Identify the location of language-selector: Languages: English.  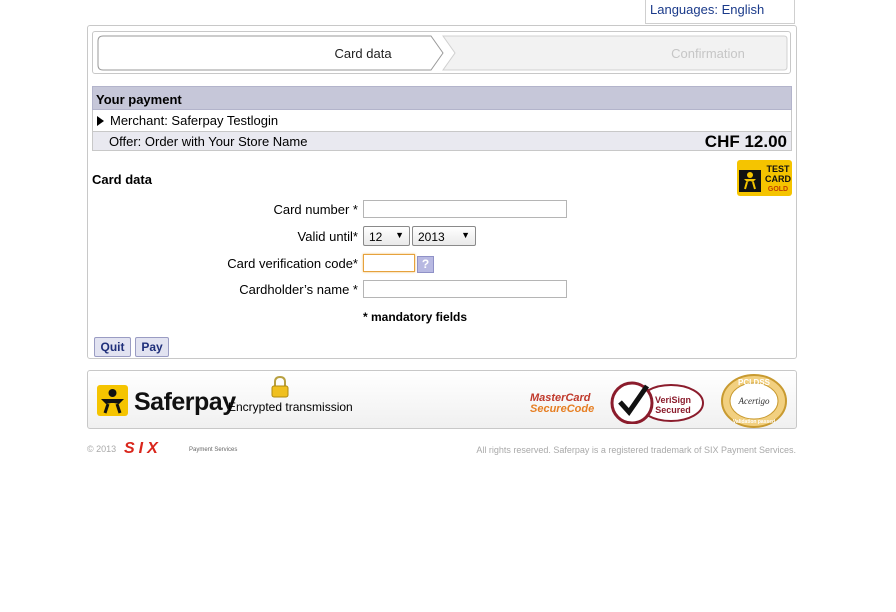
(720, 12).